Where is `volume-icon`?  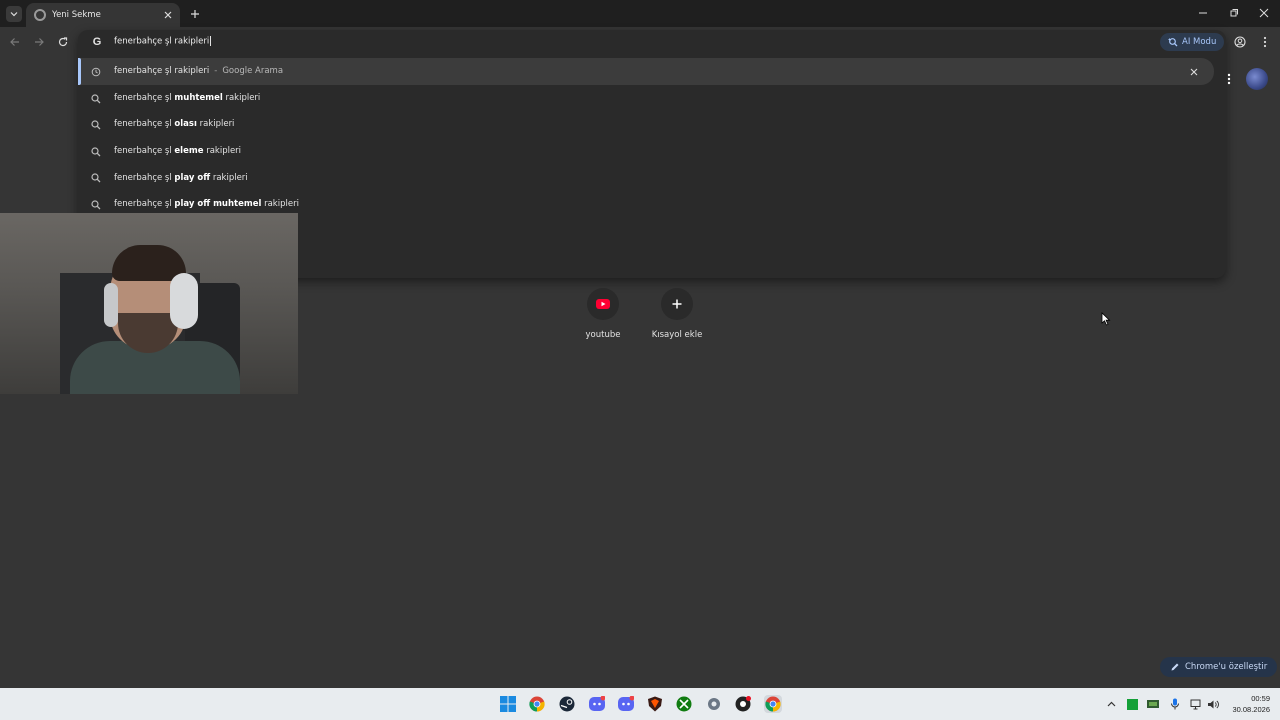 volume-icon is located at coordinates (1213, 704).